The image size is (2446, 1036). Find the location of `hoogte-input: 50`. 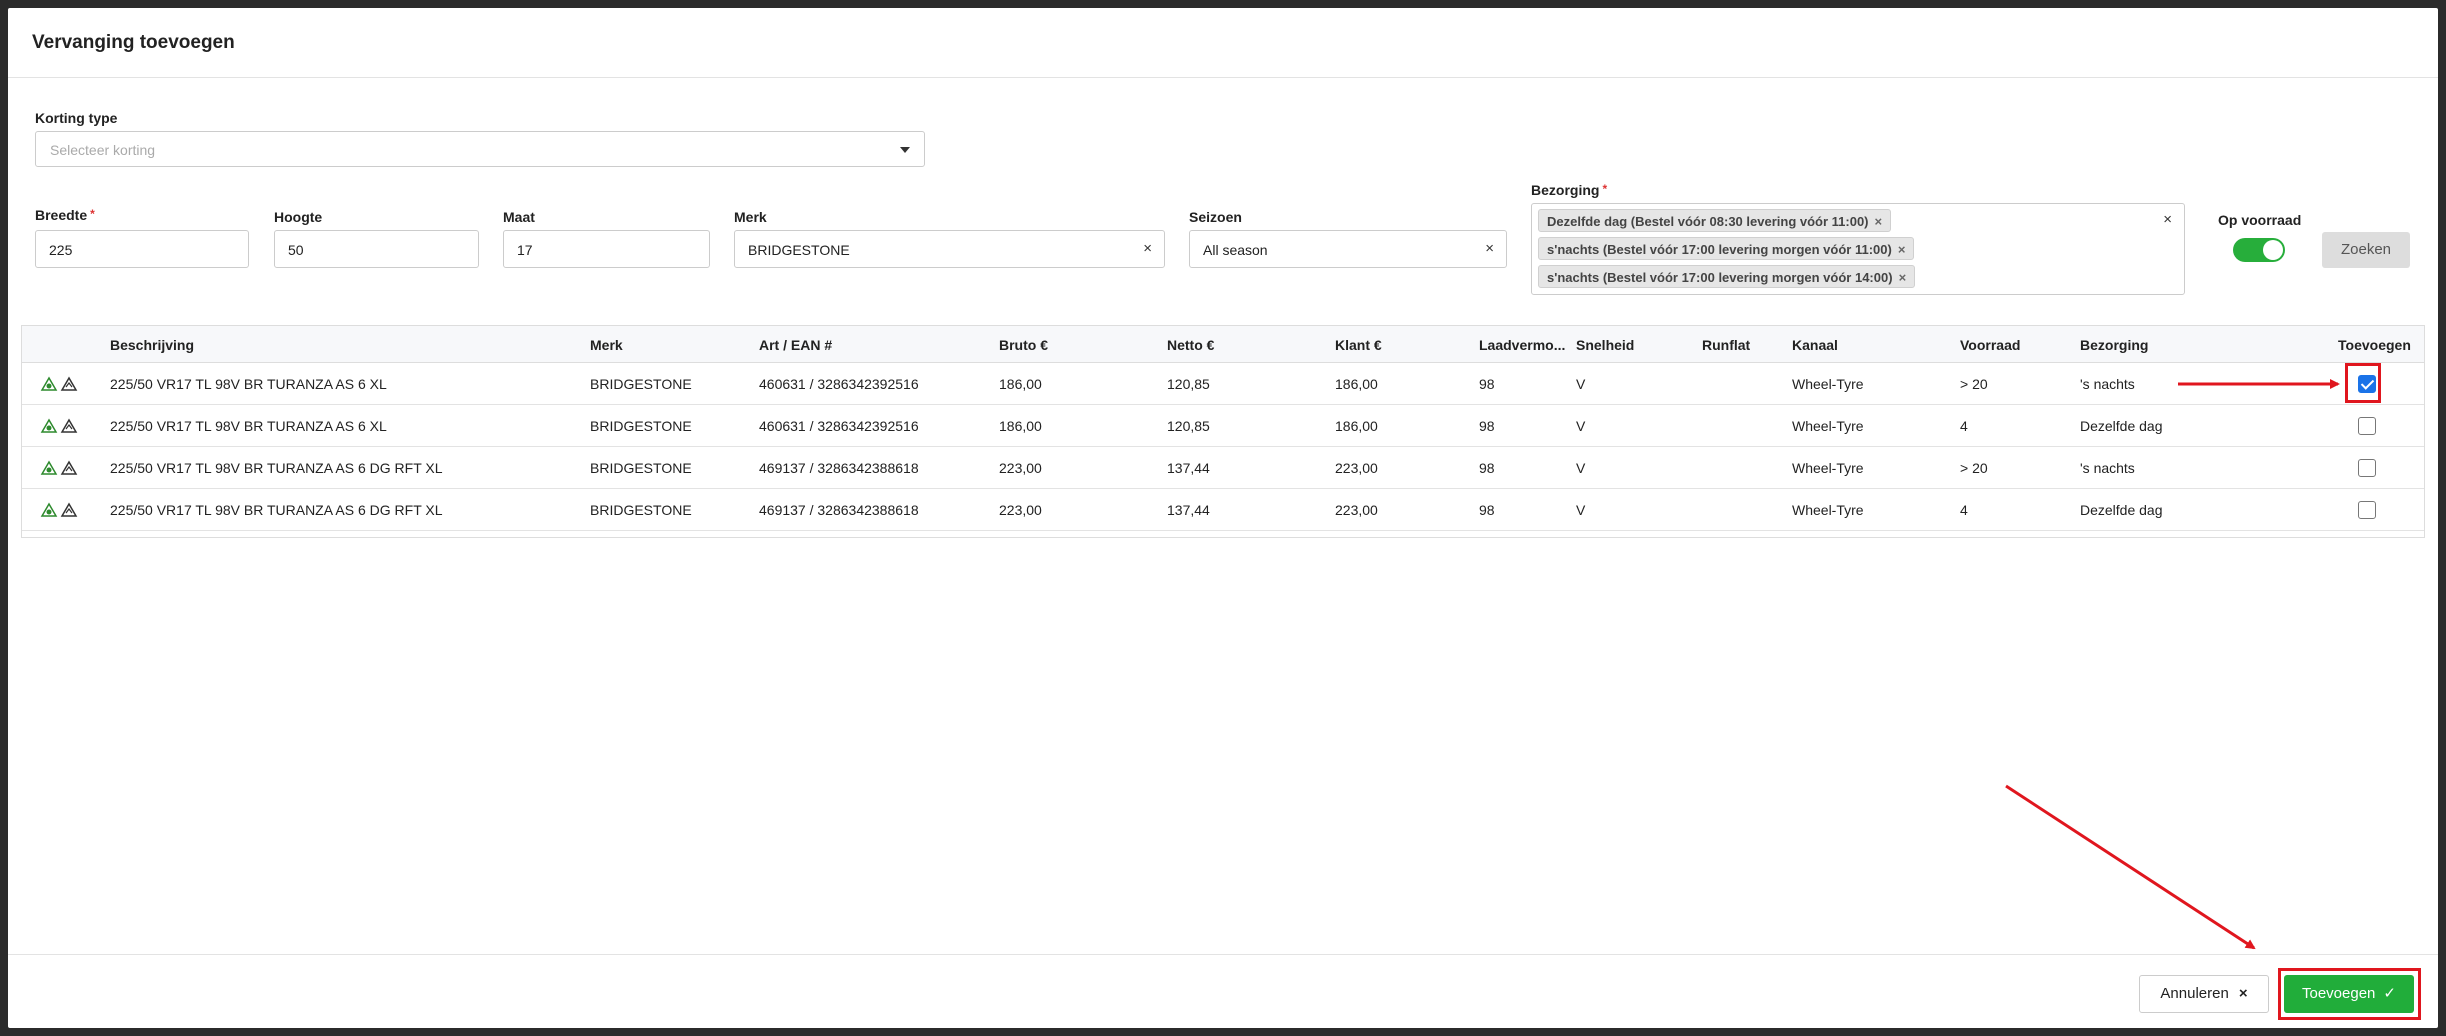

hoogte-input: 50 is located at coordinates (376, 249).